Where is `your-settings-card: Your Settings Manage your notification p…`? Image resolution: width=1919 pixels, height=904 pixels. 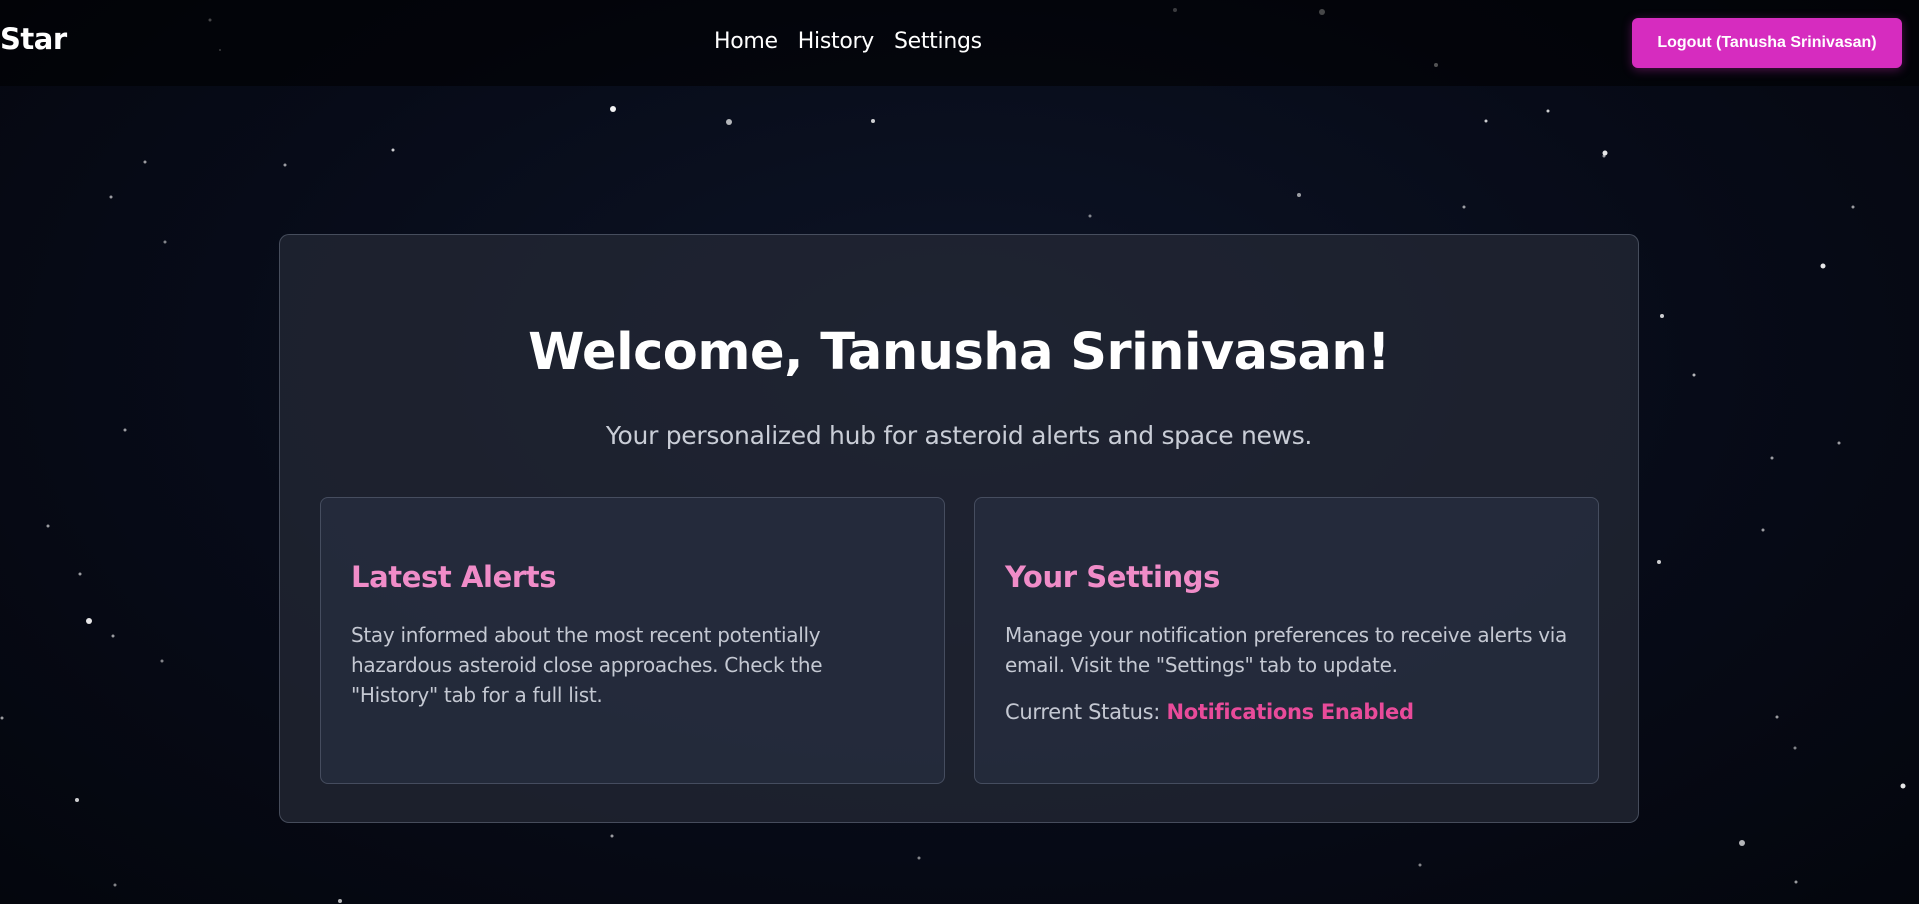
your-settings-card: Your Settings Manage your notification p… is located at coordinates (1286, 640).